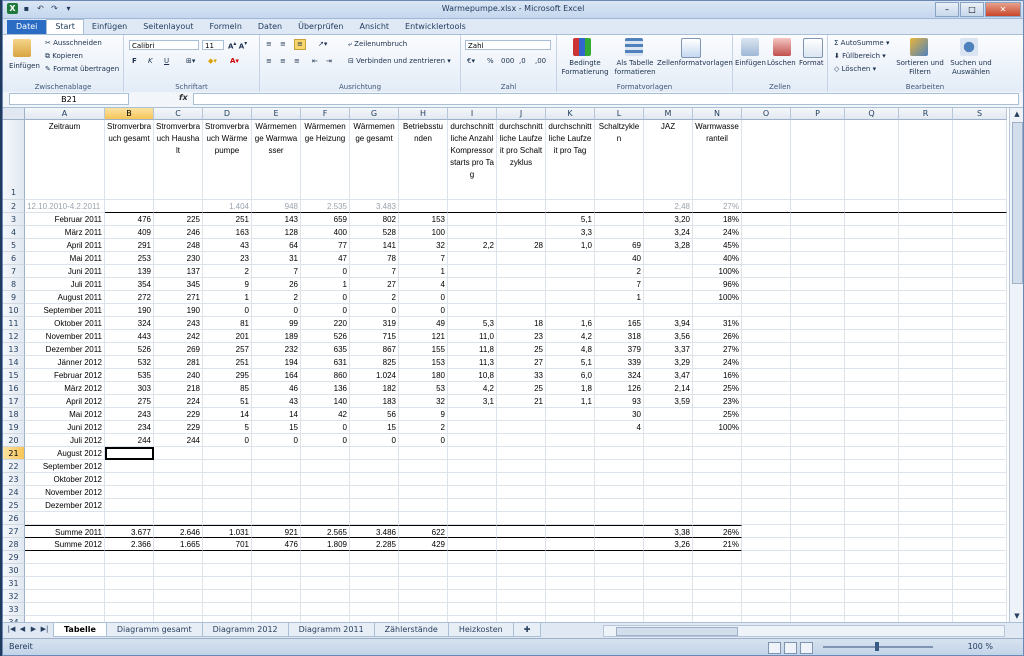 This screenshot has height=656, width=1024. What do you see at coordinates (227, 160) in the screenshot?
I see `cell-D: Stromverbrauch Wärmepumpe` at bounding box center [227, 160].